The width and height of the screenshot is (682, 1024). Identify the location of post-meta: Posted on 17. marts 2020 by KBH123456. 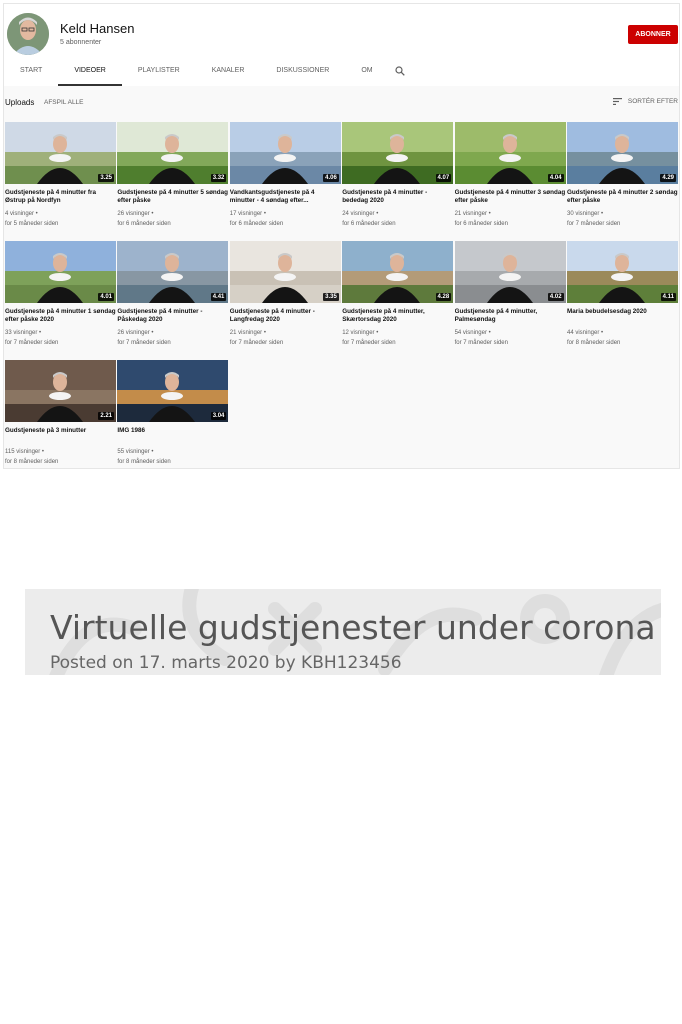
(226, 663).